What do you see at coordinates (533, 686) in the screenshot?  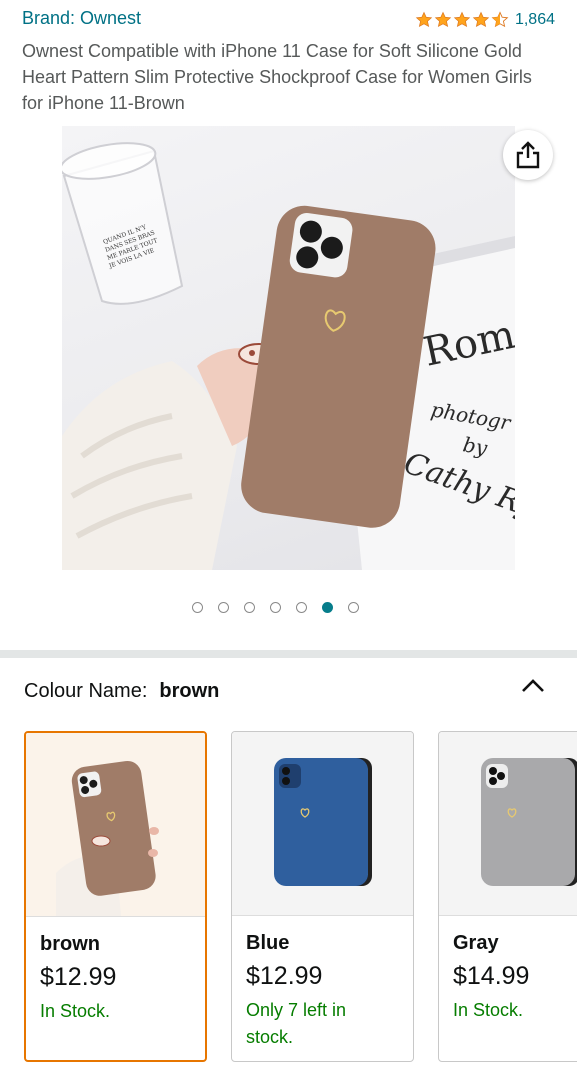 I see `chevron-up-icon` at bounding box center [533, 686].